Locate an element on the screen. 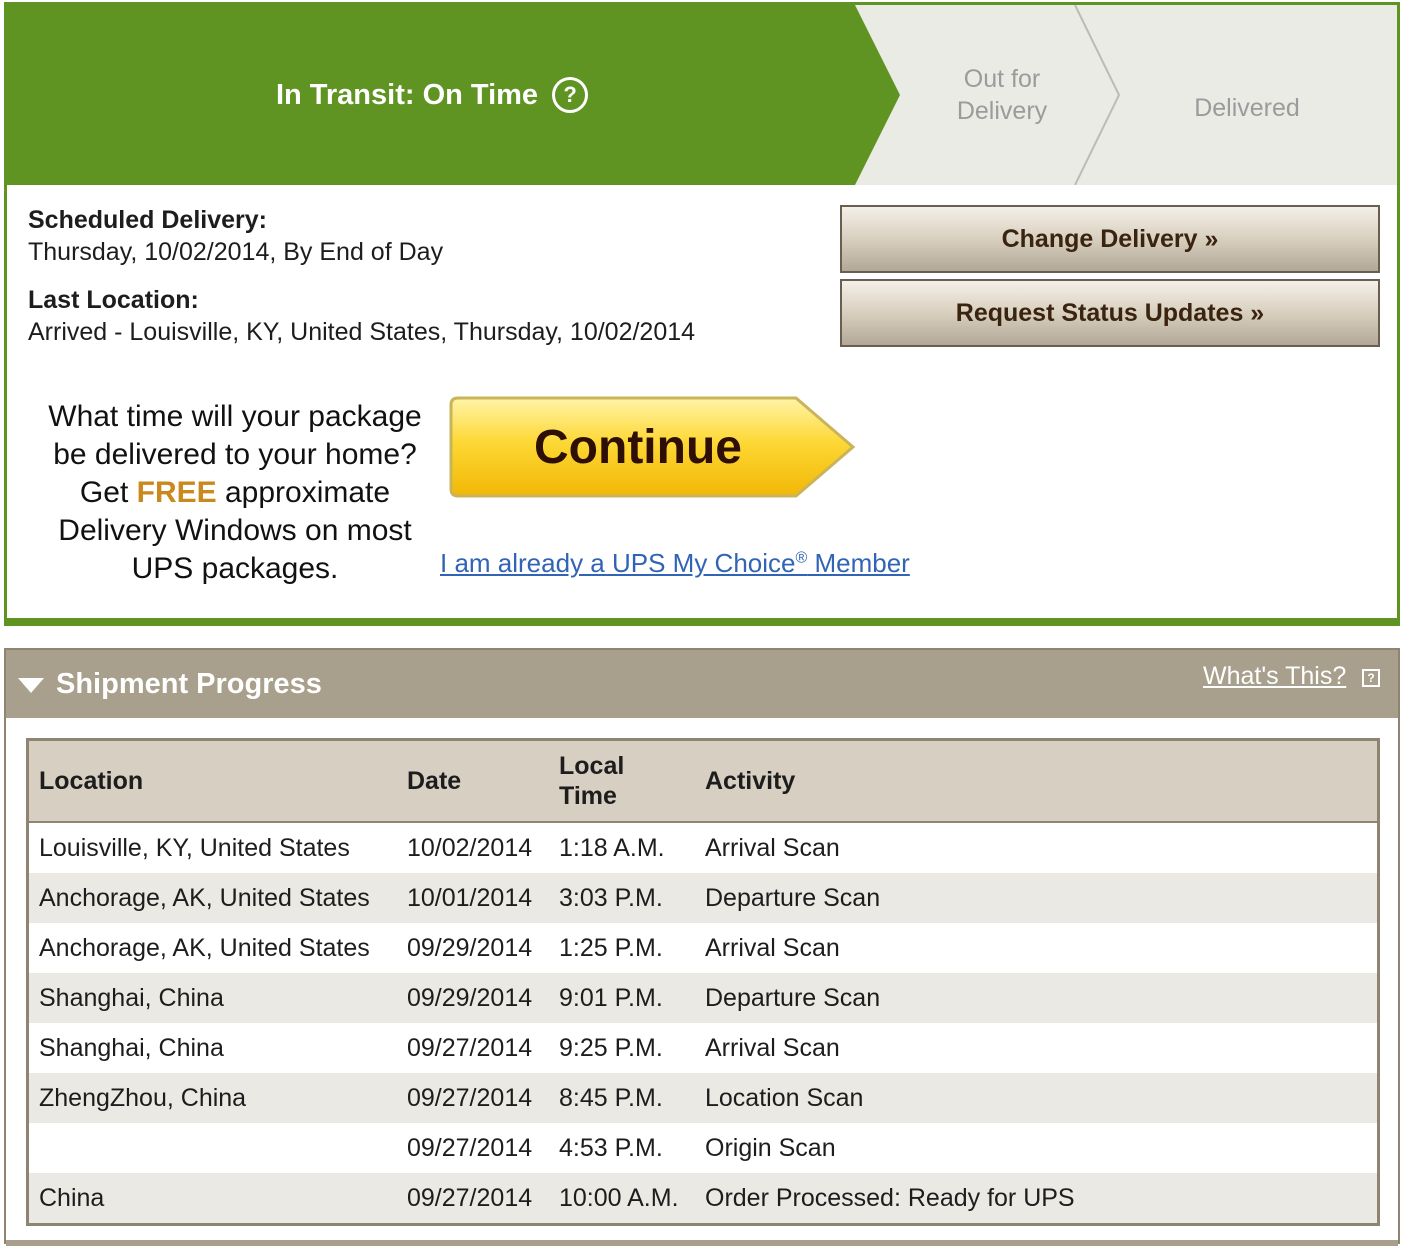 The image size is (1404, 1246). promo-line-1: What time will your package is located at coordinates (235, 416).